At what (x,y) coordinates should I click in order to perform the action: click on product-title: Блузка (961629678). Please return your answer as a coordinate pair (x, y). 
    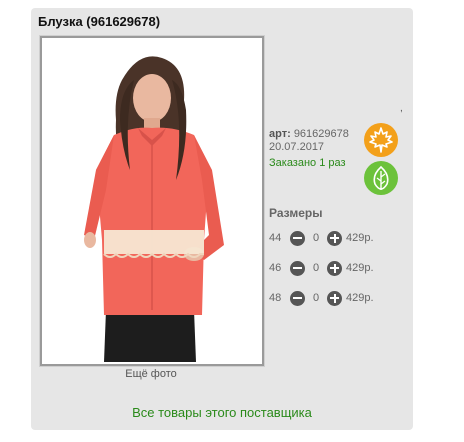
    Looking at the image, I should click on (99, 21).